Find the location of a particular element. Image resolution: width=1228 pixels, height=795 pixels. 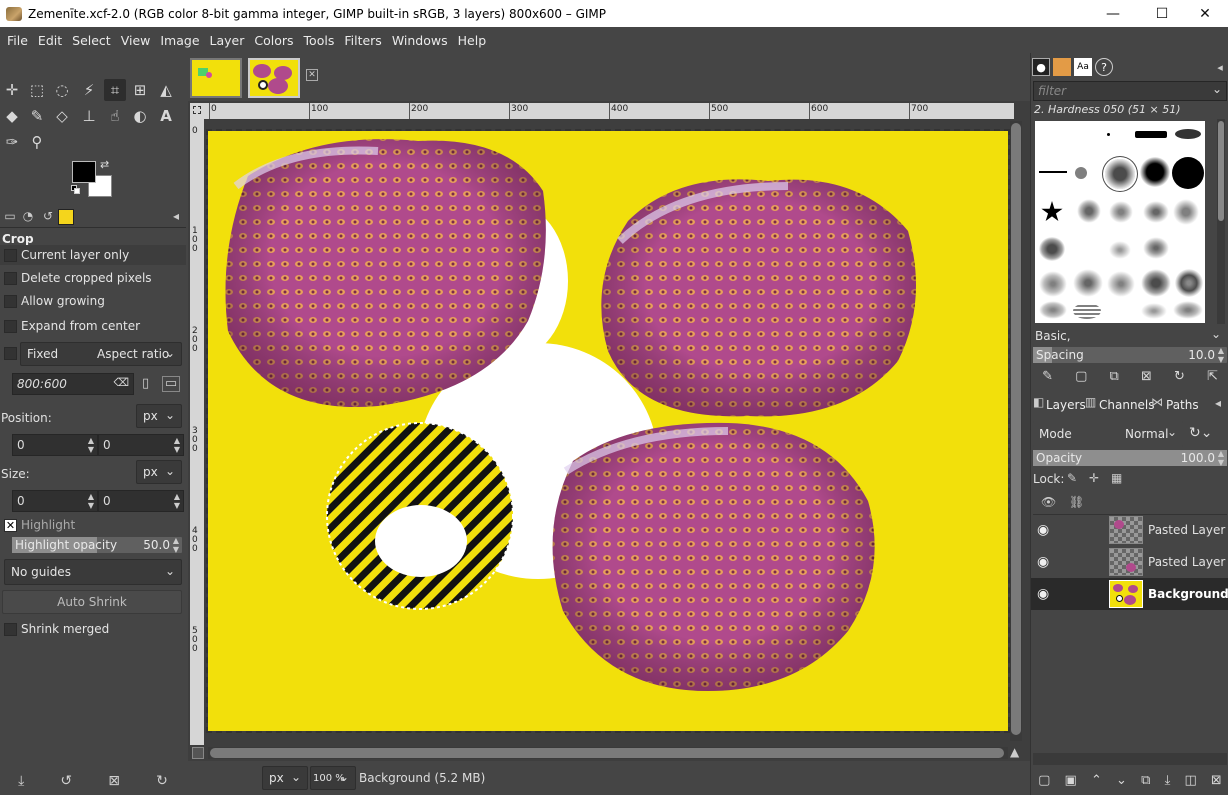

horizontal-scrollbar is located at coordinates (608, 753).